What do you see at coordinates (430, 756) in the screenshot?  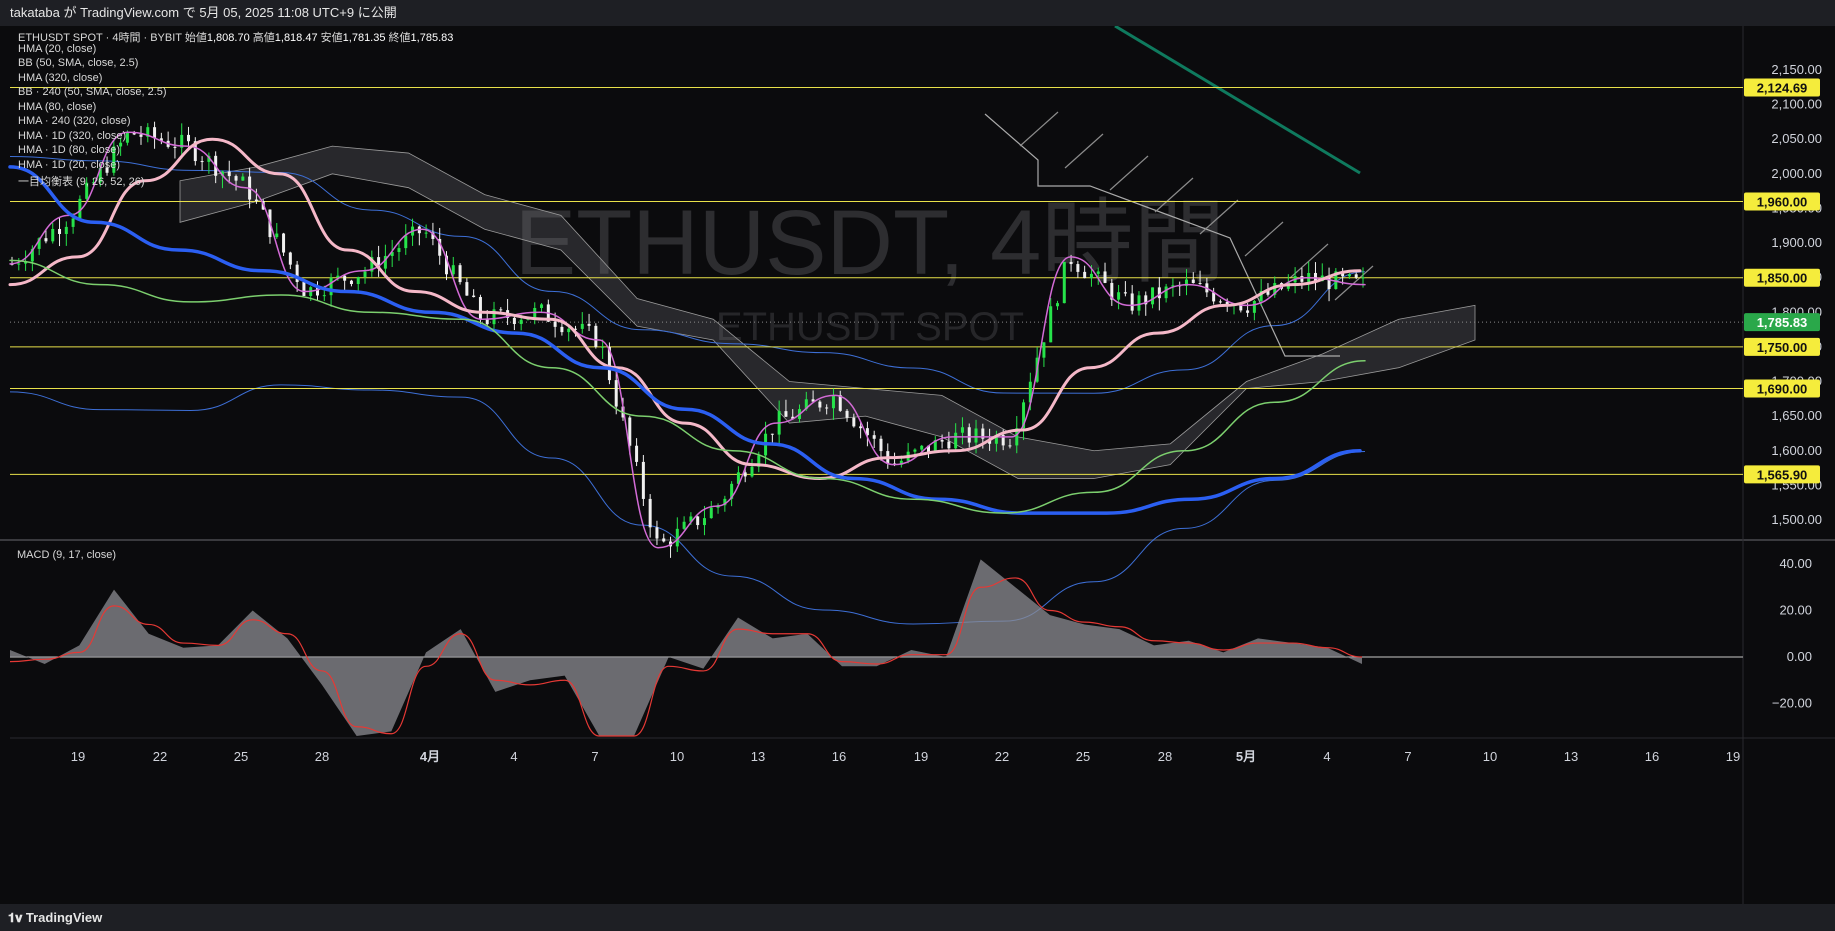 I see `time-tick-label: 4月` at bounding box center [430, 756].